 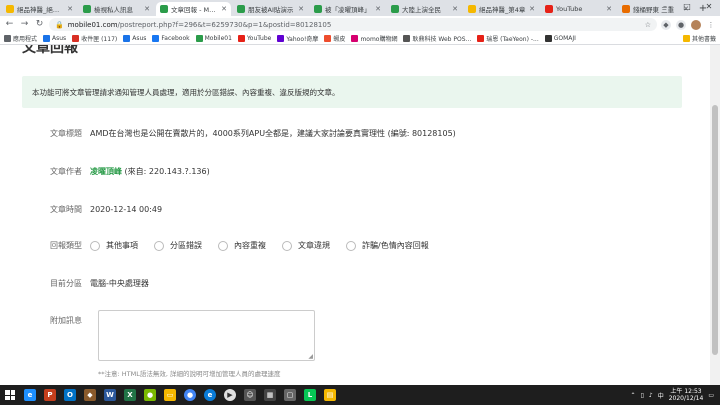 What do you see at coordinates (642, 395) in the screenshot?
I see `network-icon: ▯` at bounding box center [642, 395].